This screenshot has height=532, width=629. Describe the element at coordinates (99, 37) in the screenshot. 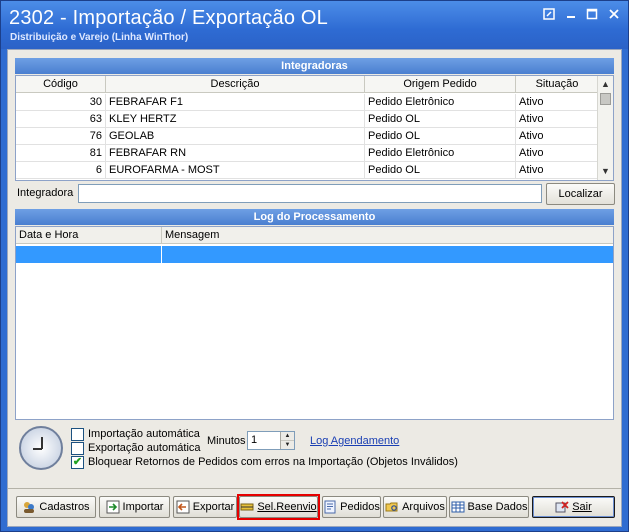

I see `window-subtitle: Distribuição e Varejo (Linha WinThor)` at that location.